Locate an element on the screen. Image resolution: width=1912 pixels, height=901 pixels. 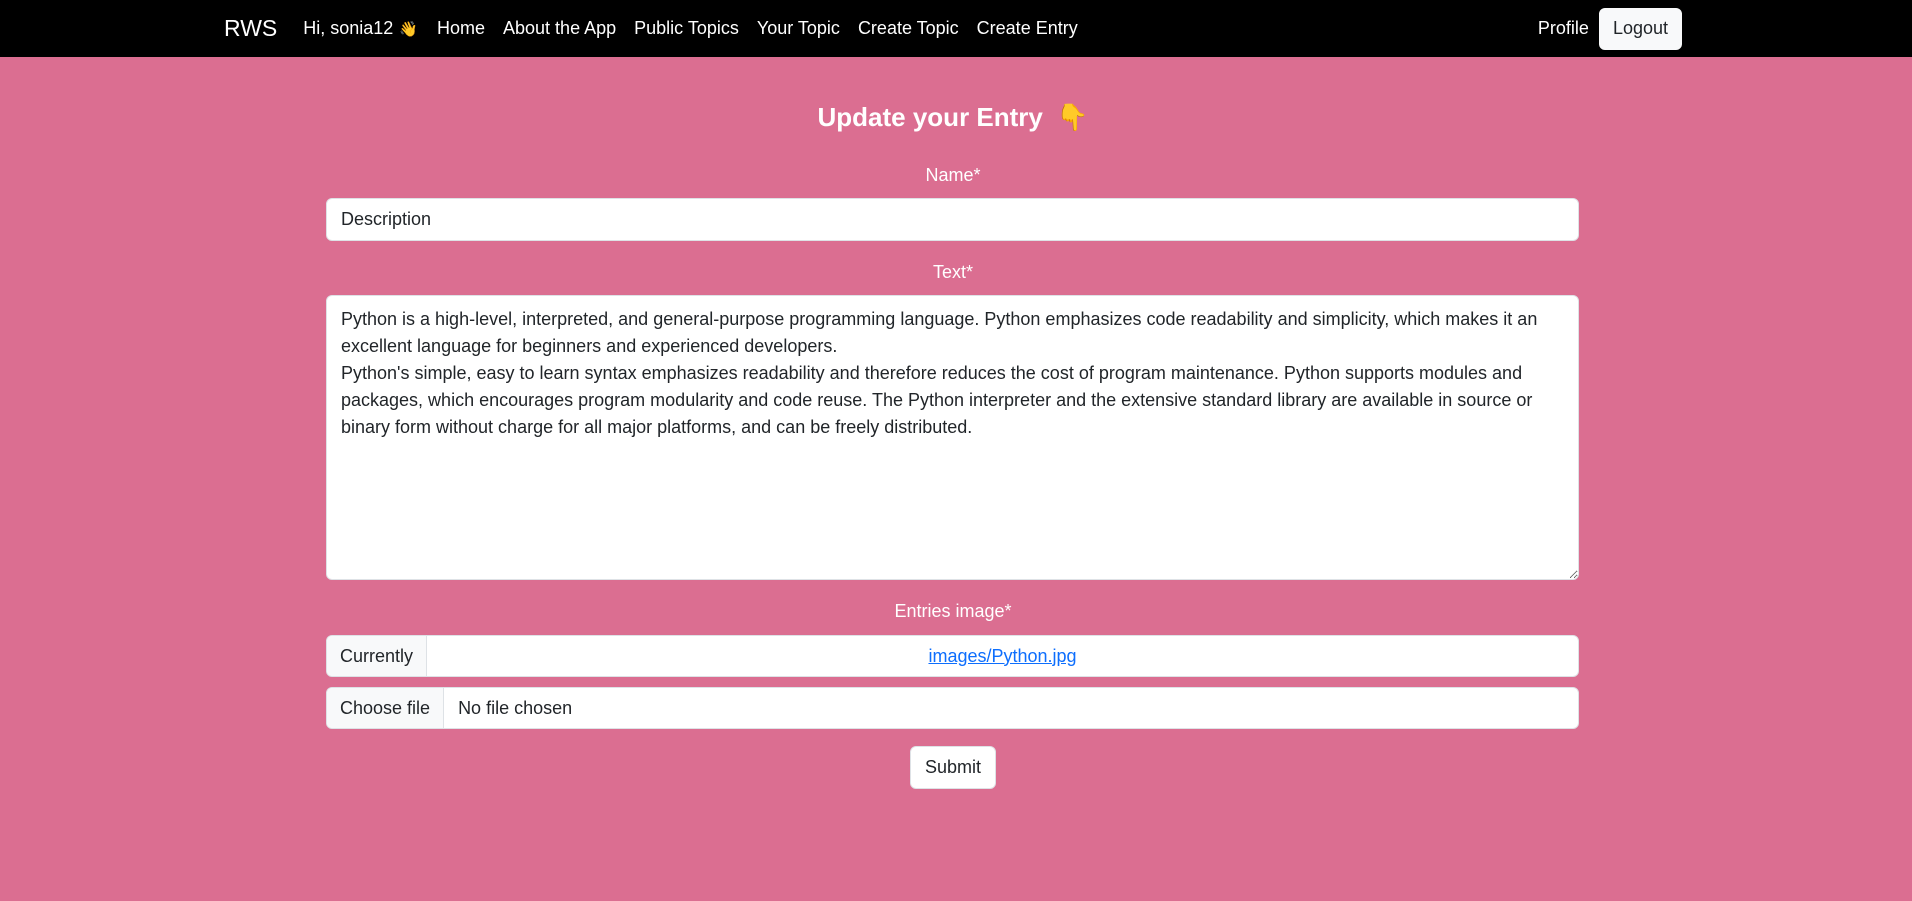
name-label: Name* is located at coordinates (953, 175).